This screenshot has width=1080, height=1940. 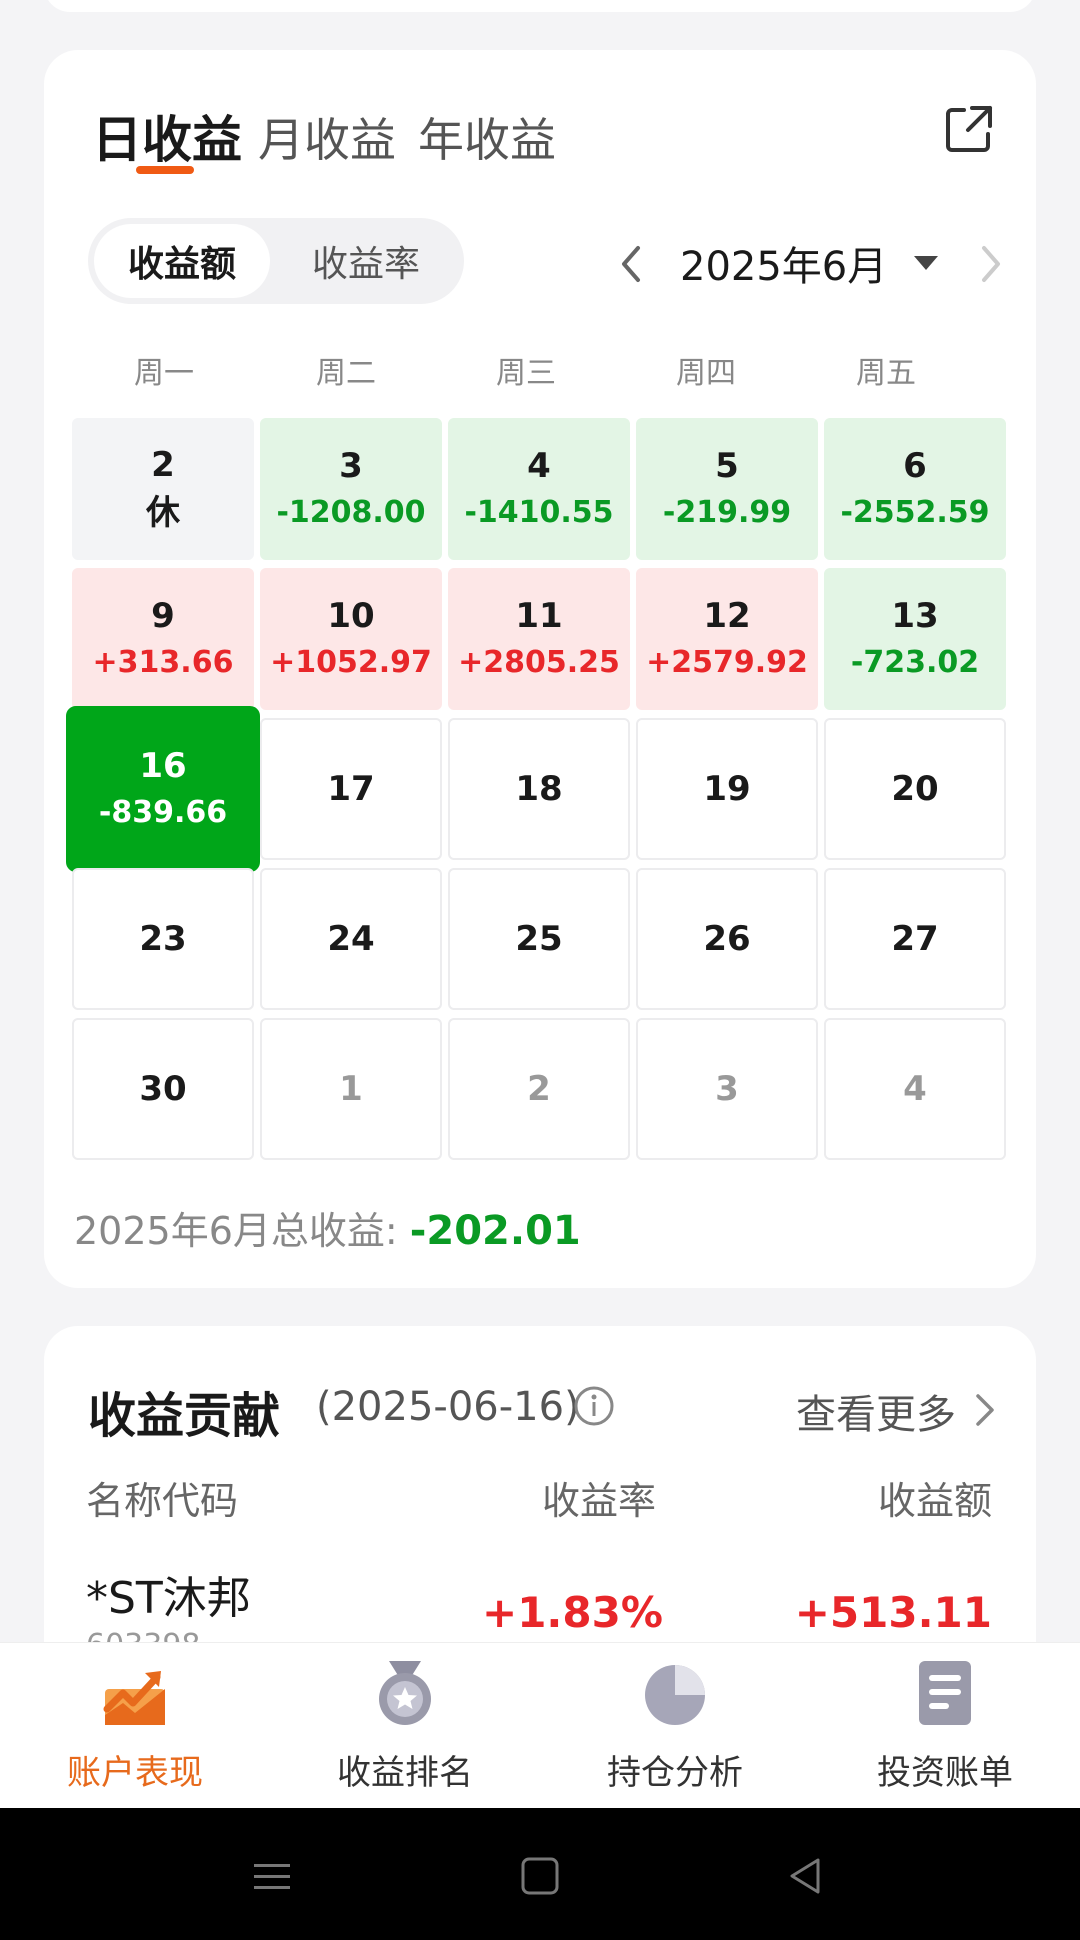 What do you see at coordinates (886, 373) in the screenshot?
I see `weekday-label: 周五` at bounding box center [886, 373].